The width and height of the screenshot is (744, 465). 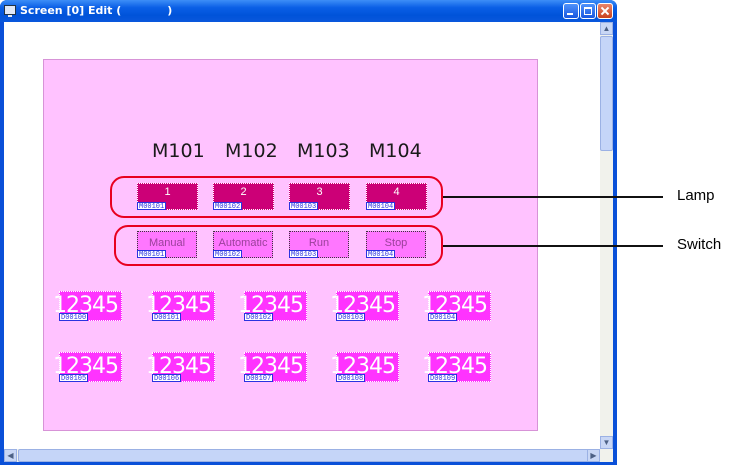 What do you see at coordinates (553, 246) in the screenshot?
I see `switch-callout-line` at bounding box center [553, 246].